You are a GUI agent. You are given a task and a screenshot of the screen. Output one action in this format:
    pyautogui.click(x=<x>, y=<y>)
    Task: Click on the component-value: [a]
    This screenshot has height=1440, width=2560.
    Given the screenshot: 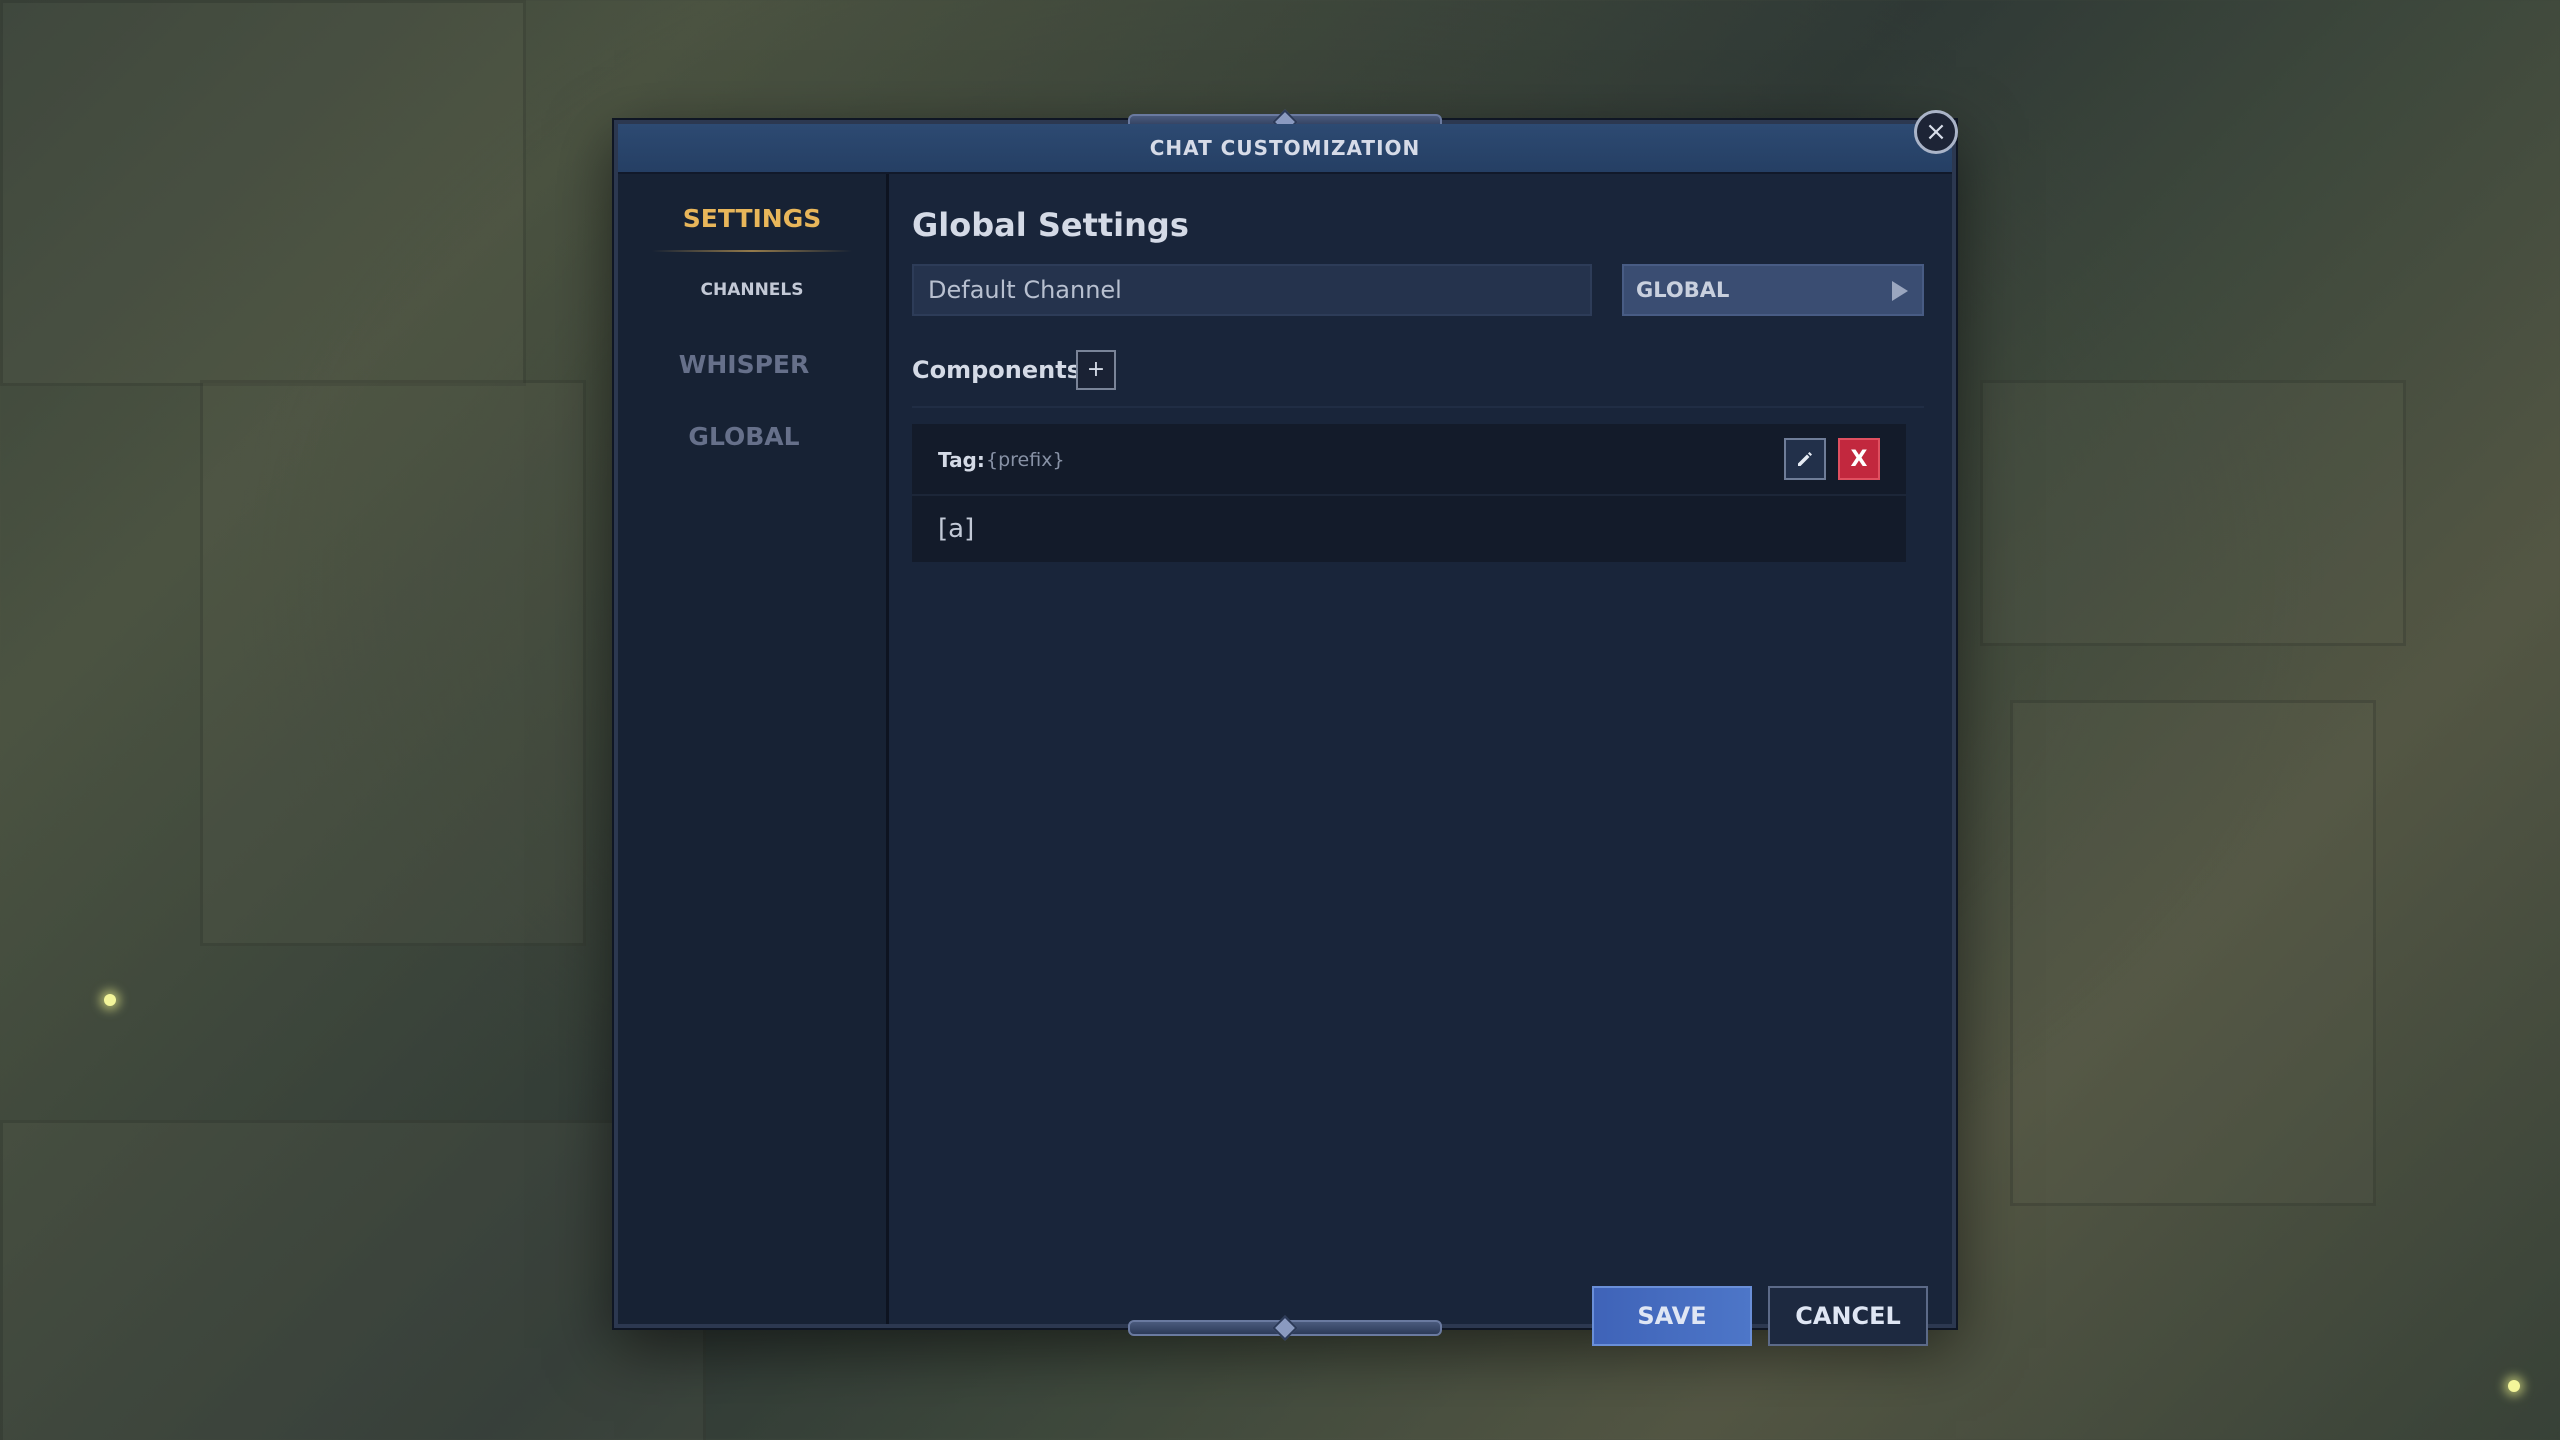 What is the action you would take?
    pyautogui.click(x=956, y=529)
    